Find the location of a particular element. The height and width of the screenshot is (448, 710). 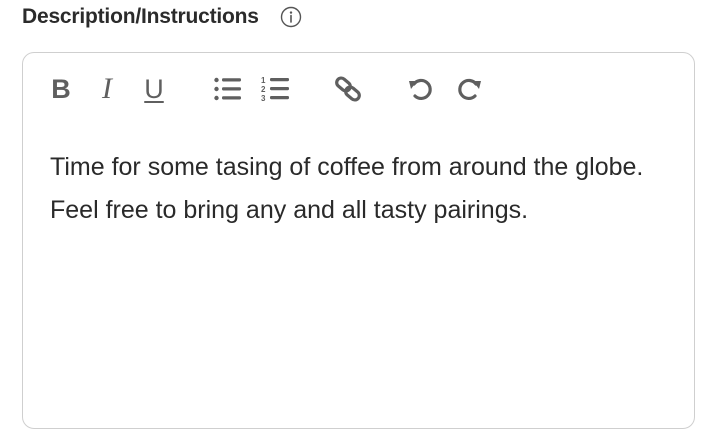

numbered-list-icon: 1 2 3 is located at coordinates (275, 89).